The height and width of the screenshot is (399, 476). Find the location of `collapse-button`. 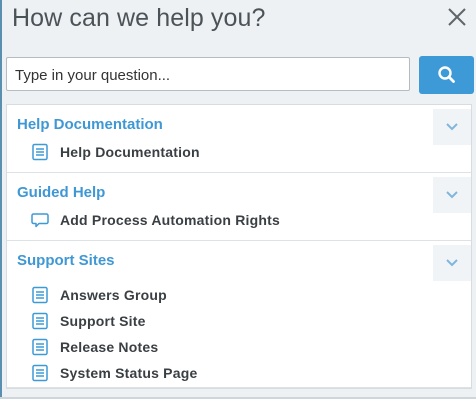

collapse-button is located at coordinates (452, 263).